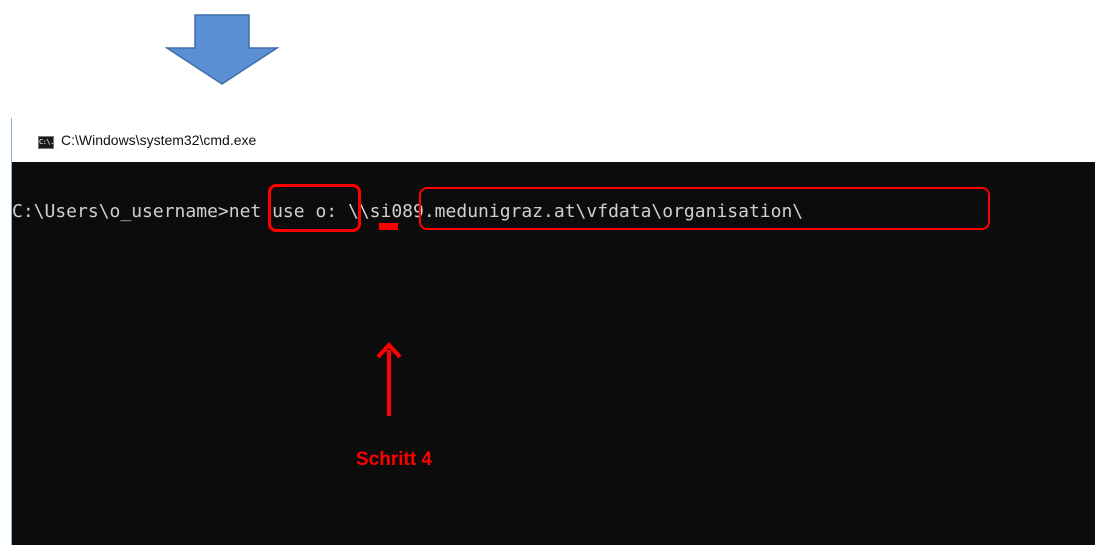 Image resolution: width=1095 pixels, height=545 pixels. What do you see at coordinates (388, 226) in the screenshot?
I see `drive-underline-marker` at bounding box center [388, 226].